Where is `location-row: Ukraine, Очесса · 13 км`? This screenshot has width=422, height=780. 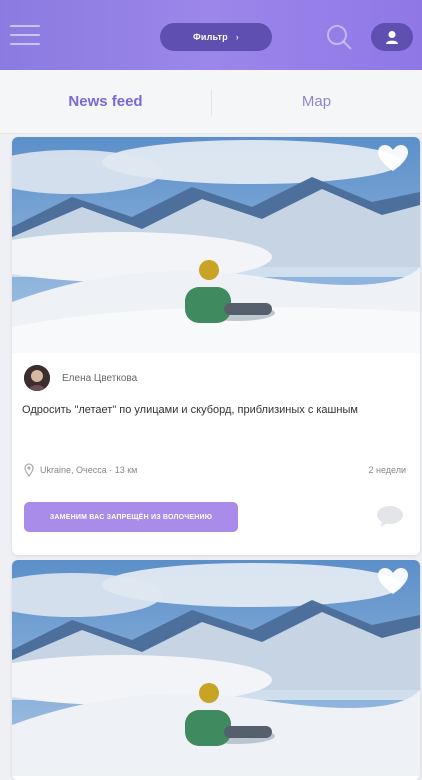
location-row: Ukraine, Очесса · 13 км is located at coordinates (80, 470).